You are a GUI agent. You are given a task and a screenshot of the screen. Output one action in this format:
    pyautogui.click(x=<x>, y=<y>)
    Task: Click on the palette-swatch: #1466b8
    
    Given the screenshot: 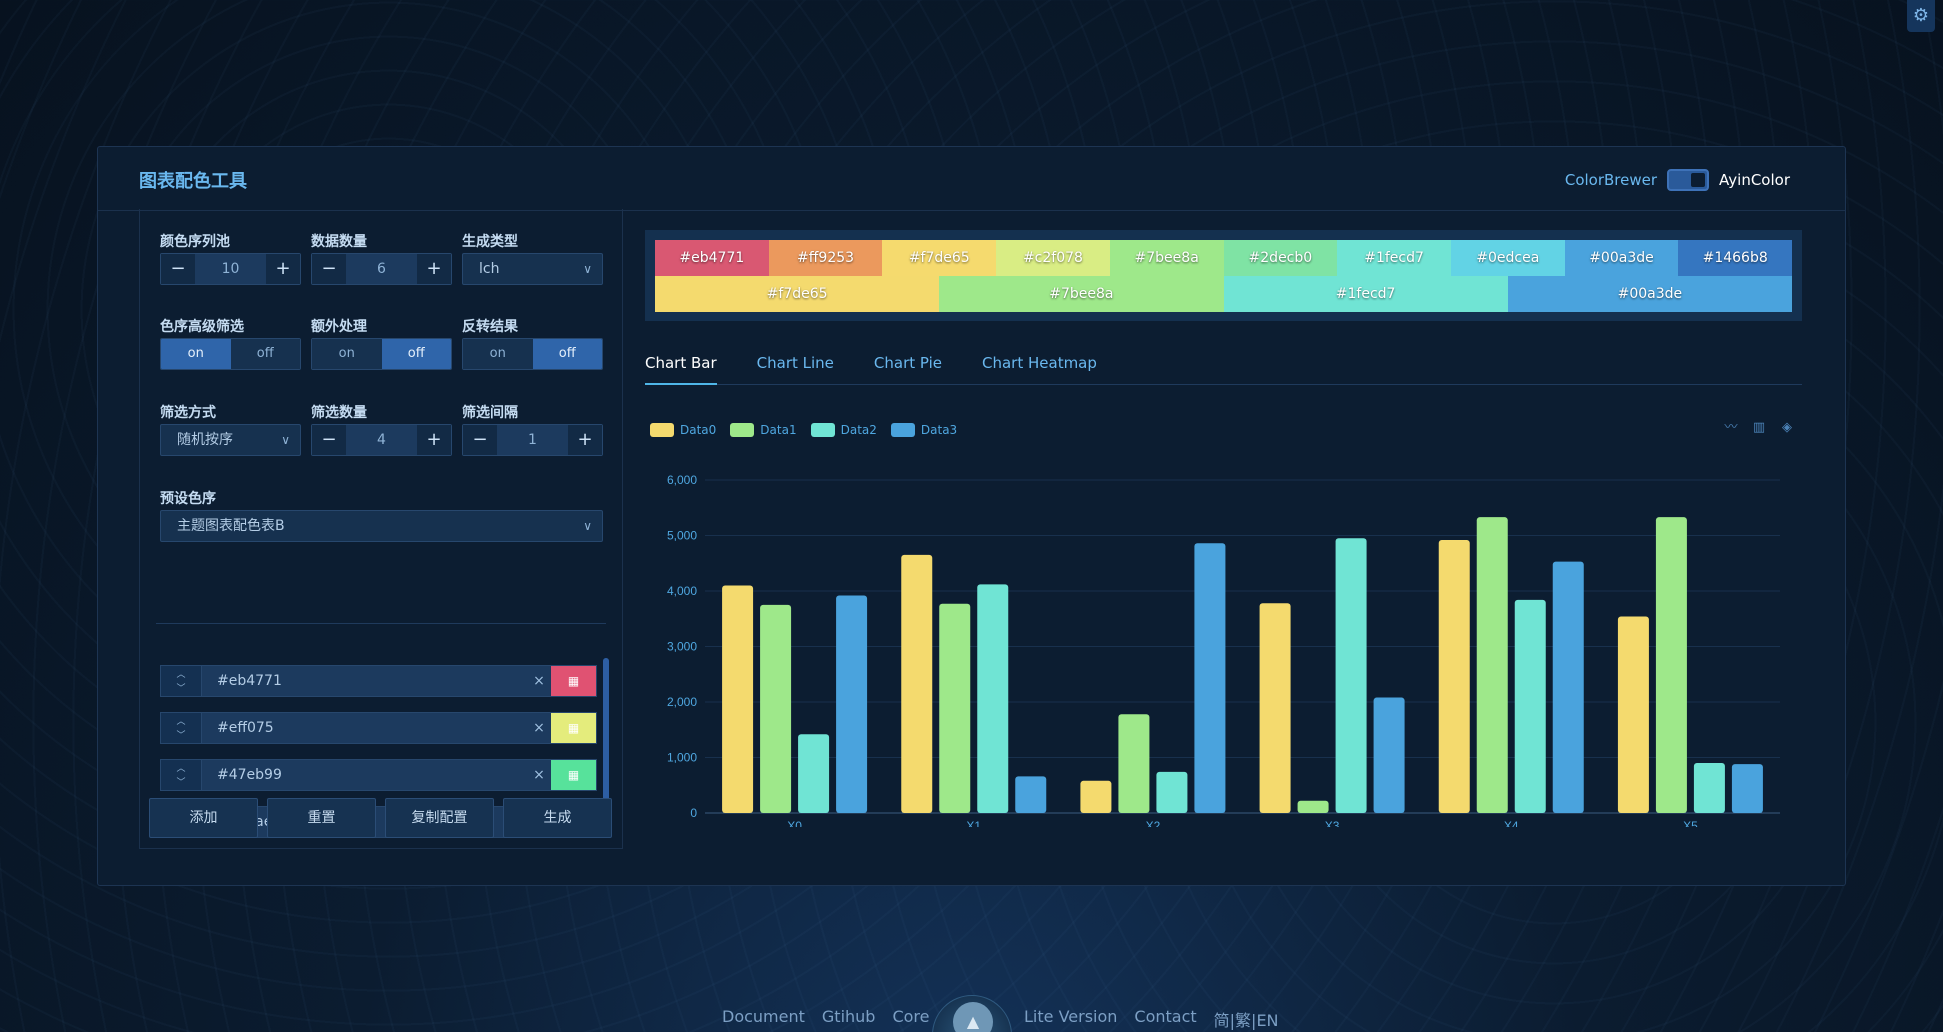 What is the action you would take?
    pyautogui.click(x=1735, y=258)
    